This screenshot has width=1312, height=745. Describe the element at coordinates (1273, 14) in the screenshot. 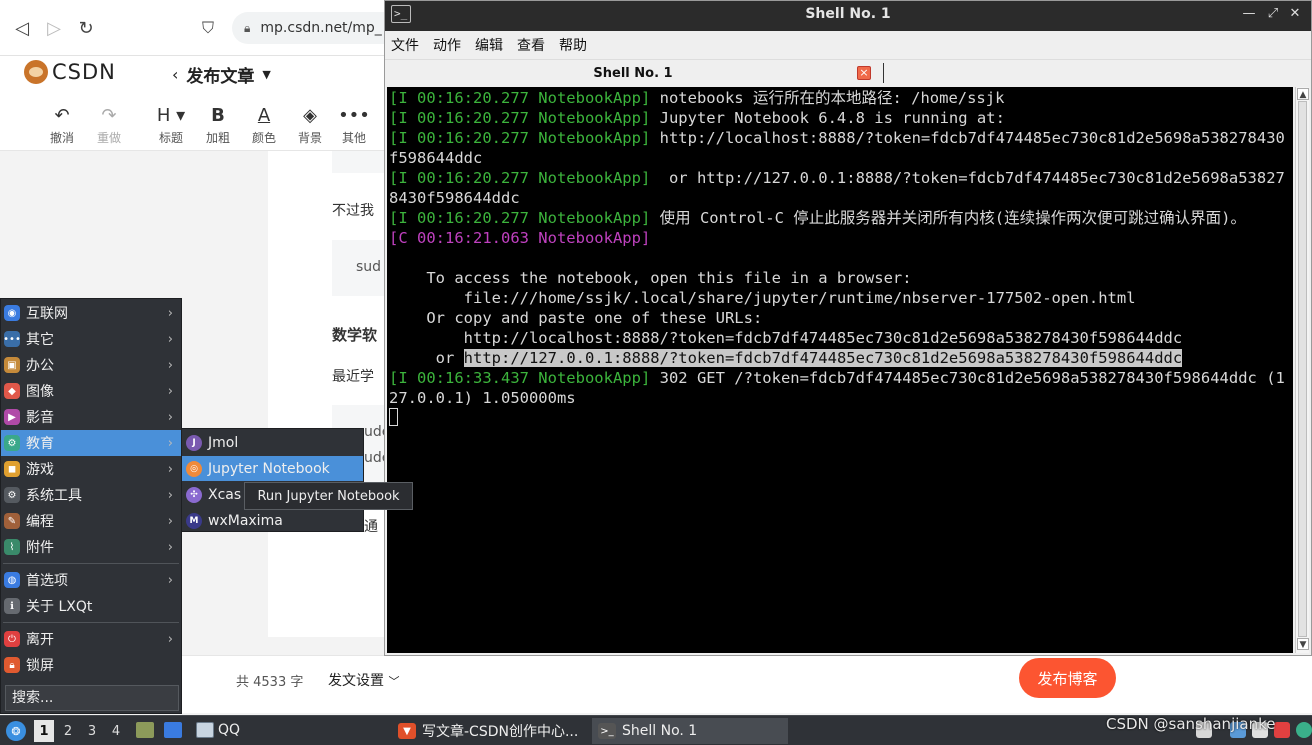

I see `maximize-icon: ⤢` at that location.